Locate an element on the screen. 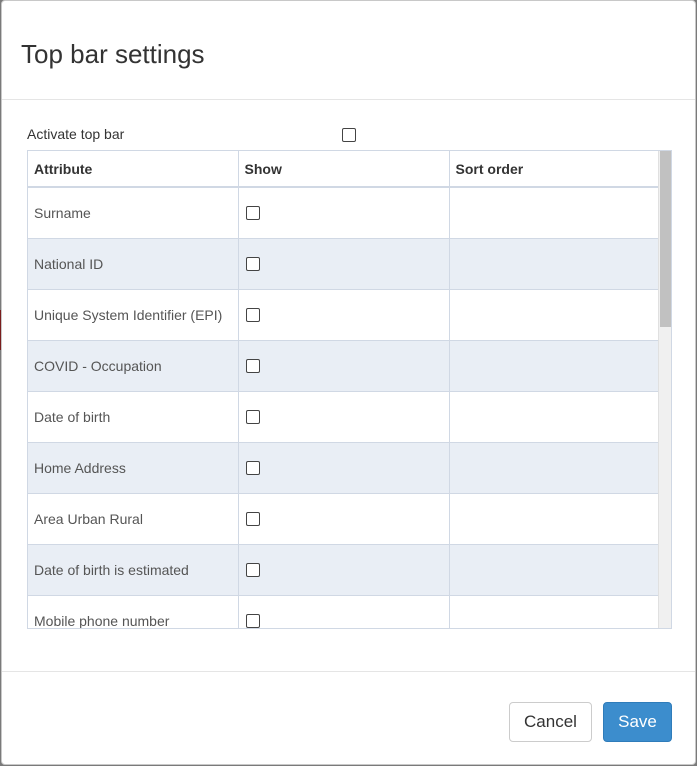 This screenshot has height=766, width=697. attribute-cell: National ID is located at coordinates (133, 264).